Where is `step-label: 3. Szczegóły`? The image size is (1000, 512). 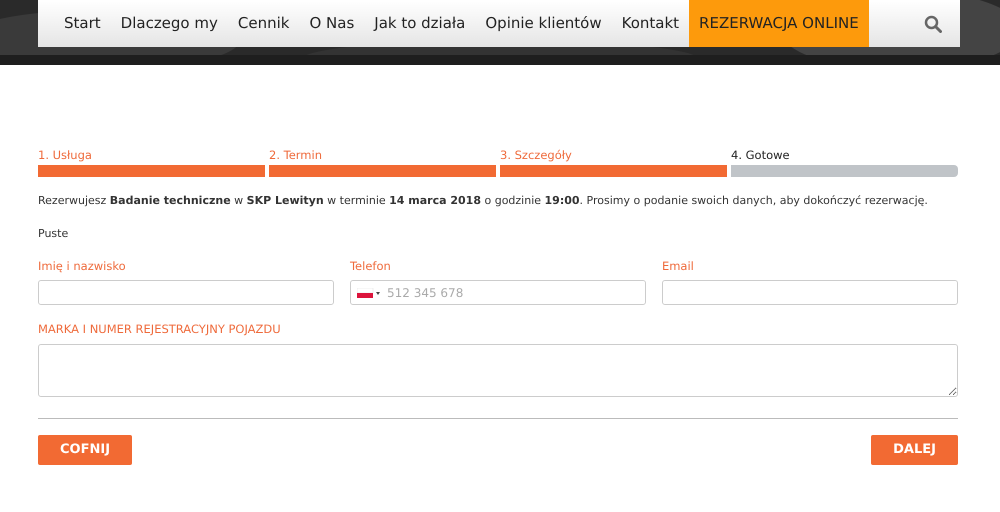 step-label: 3. Szczegóły is located at coordinates (536, 155).